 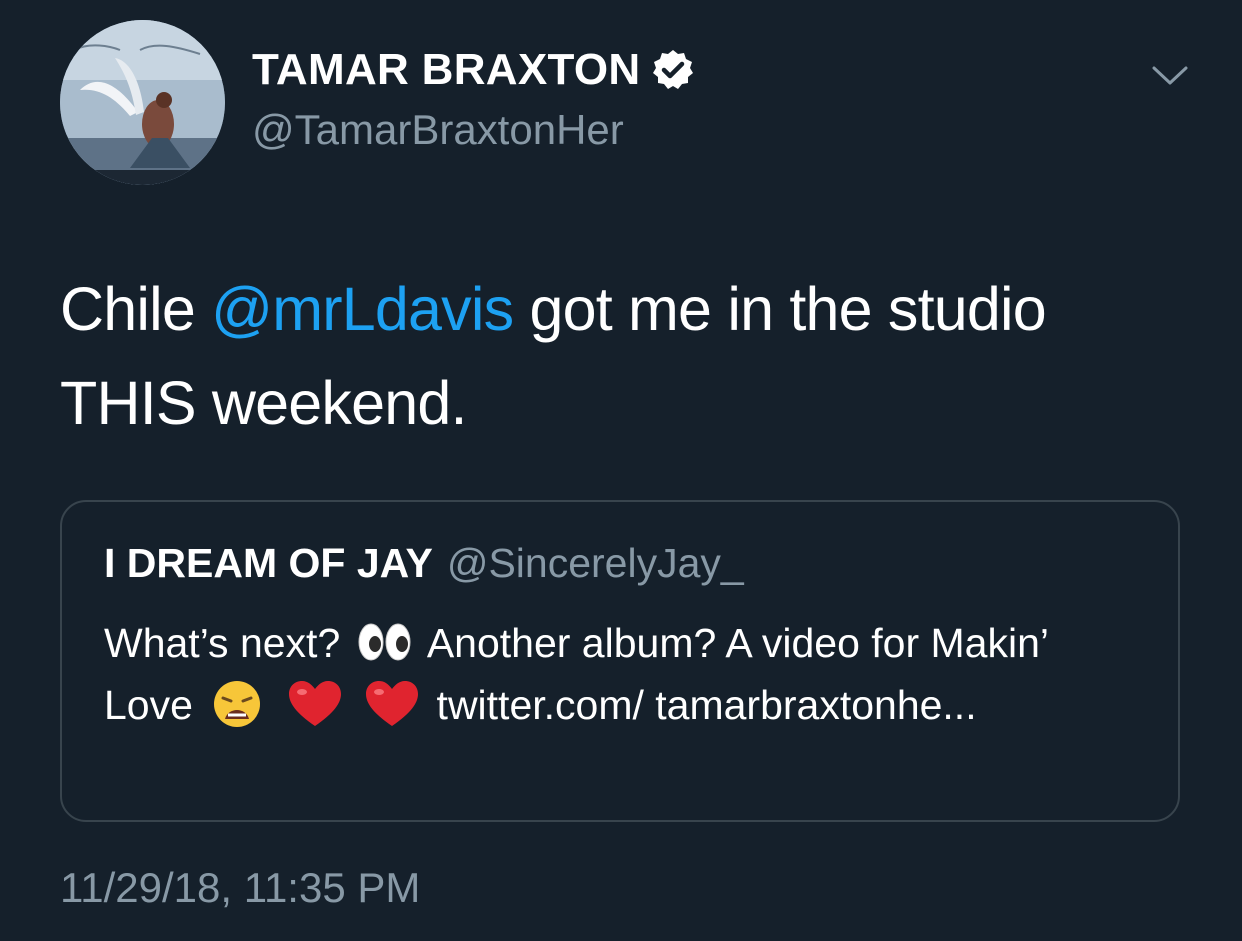 What do you see at coordinates (446, 70) in the screenshot?
I see `author-display-name: TAMAR BRAXTON` at bounding box center [446, 70].